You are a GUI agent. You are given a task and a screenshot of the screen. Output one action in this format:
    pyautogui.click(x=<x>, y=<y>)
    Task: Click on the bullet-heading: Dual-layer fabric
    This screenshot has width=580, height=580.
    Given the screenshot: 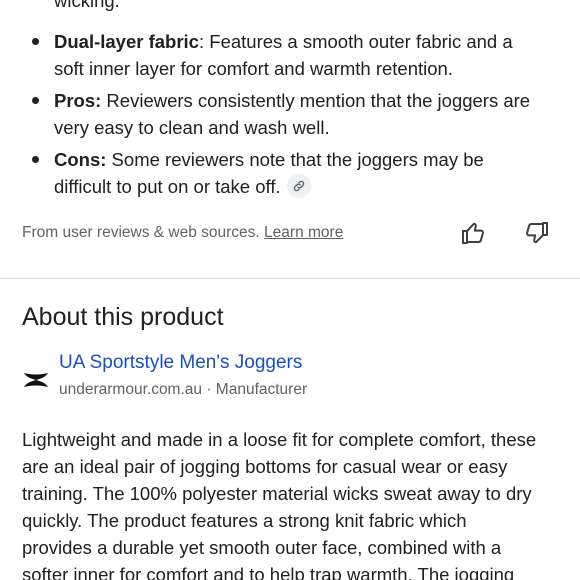 What is the action you would take?
    pyautogui.click(x=126, y=41)
    